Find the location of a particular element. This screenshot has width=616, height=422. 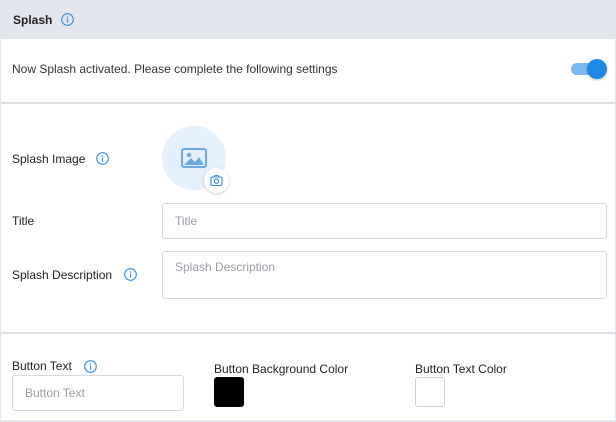

image-icon is located at coordinates (194, 158).